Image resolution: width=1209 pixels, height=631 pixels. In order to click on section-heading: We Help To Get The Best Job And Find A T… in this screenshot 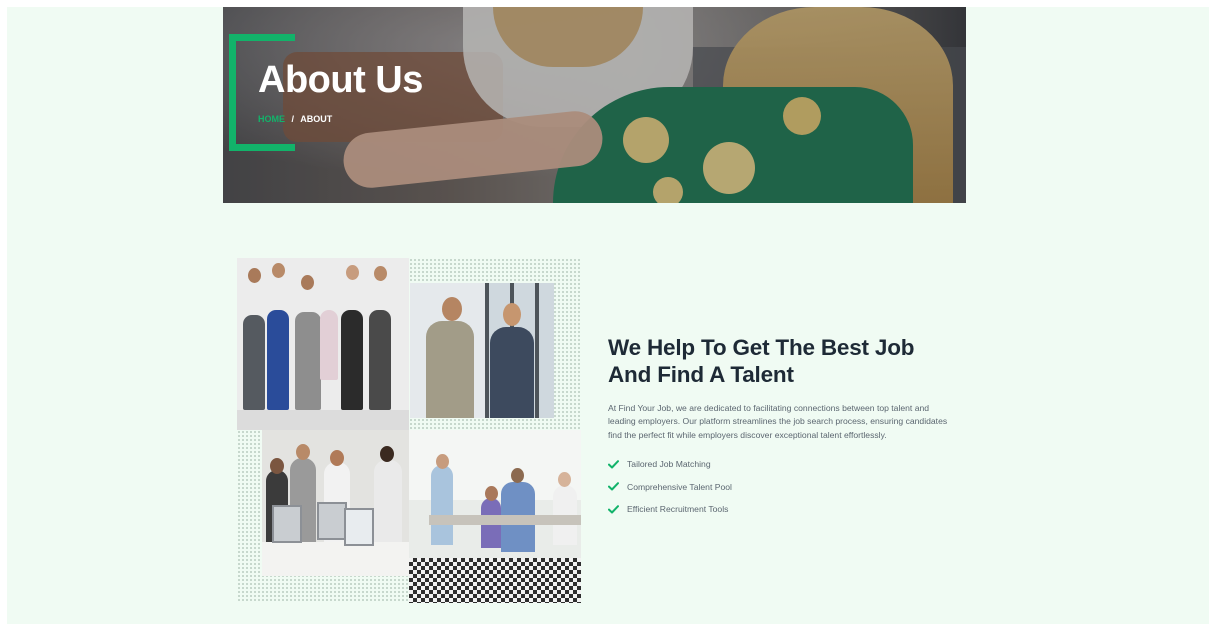, I will do `click(783, 361)`.